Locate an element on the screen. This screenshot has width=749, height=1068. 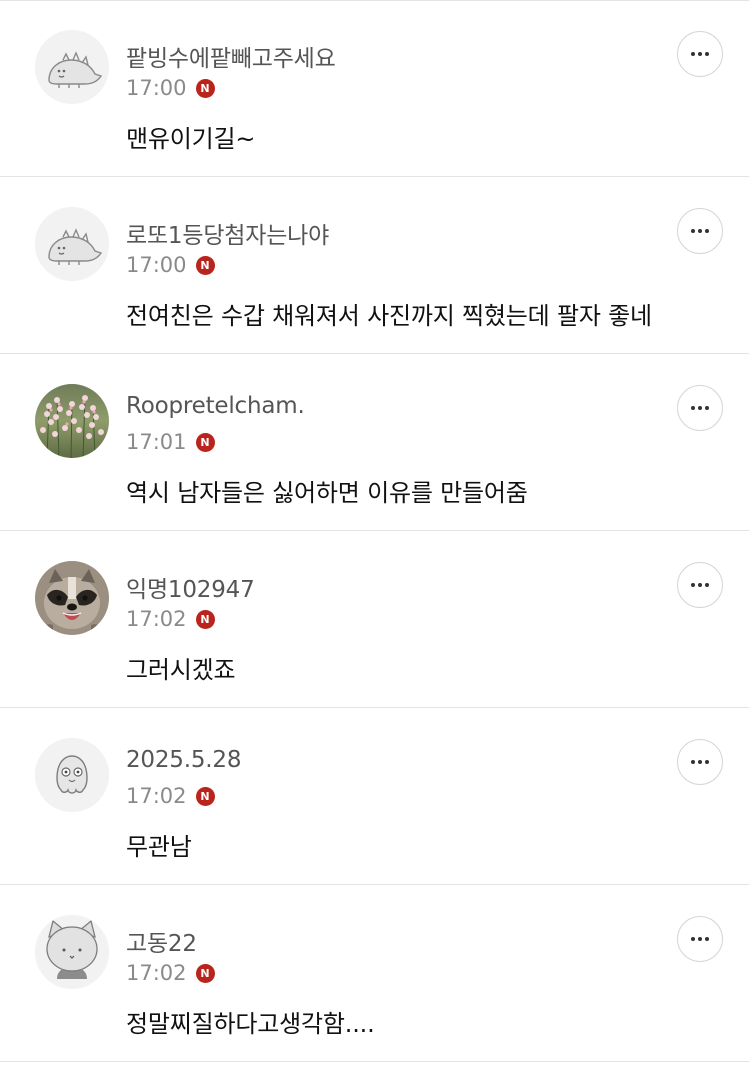
nickname: 고동22 is located at coordinates (161, 941).